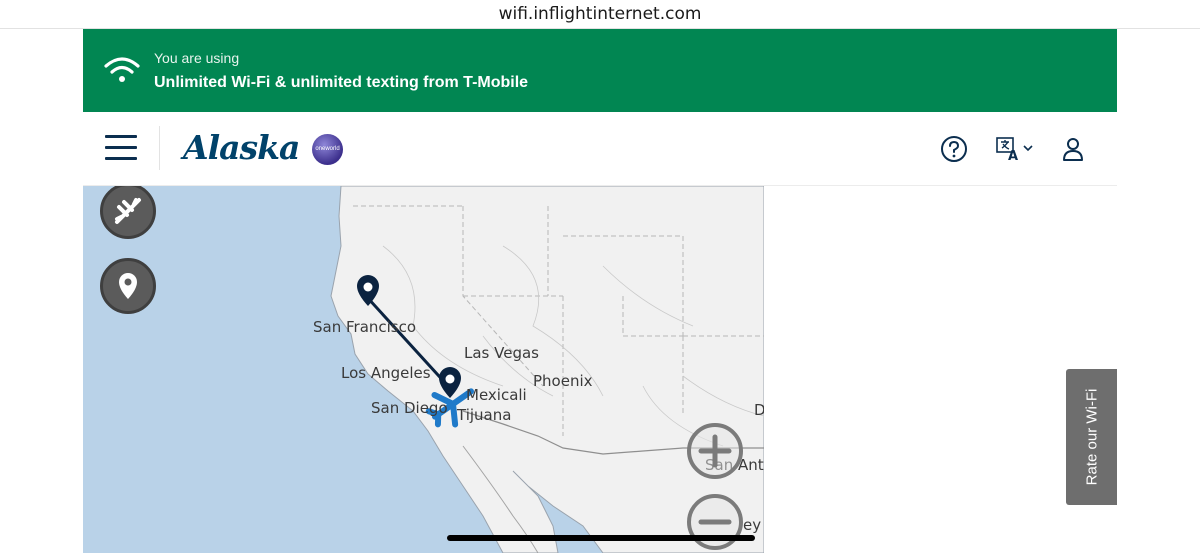 This screenshot has height=553, width=1200. I want to click on browser-url-bar: wifi.inflightinternet.com, so click(600, 14).